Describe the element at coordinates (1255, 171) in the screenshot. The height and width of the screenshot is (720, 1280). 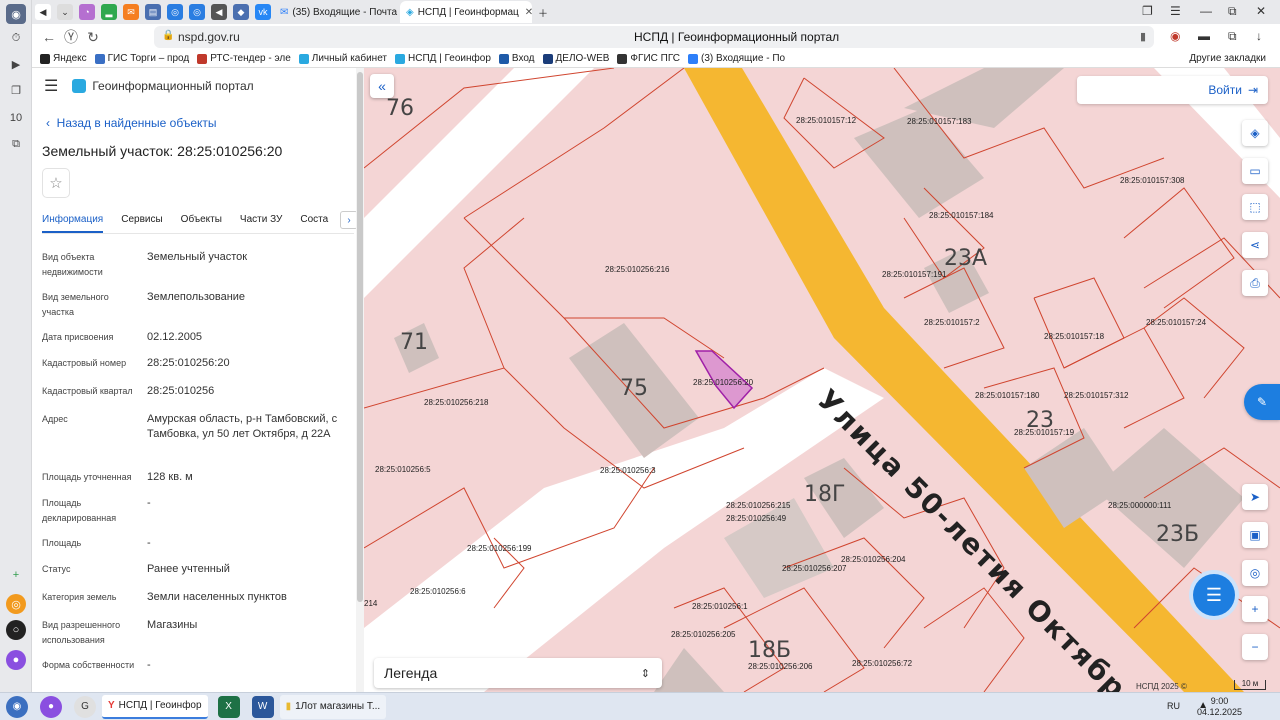
I see `measure-button: ▭` at that location.